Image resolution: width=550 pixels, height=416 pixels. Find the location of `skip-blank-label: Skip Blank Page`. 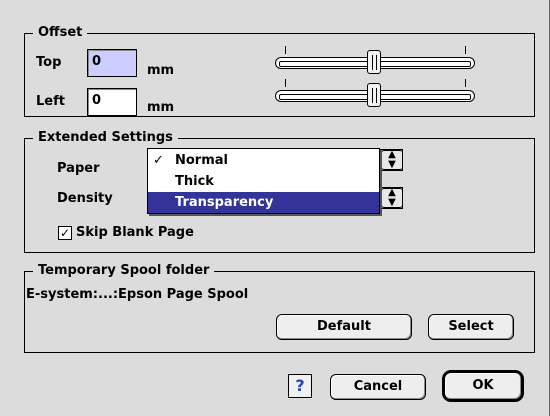

skip-blank-label: Skip Blank Page is located at coordinates (135, 232).